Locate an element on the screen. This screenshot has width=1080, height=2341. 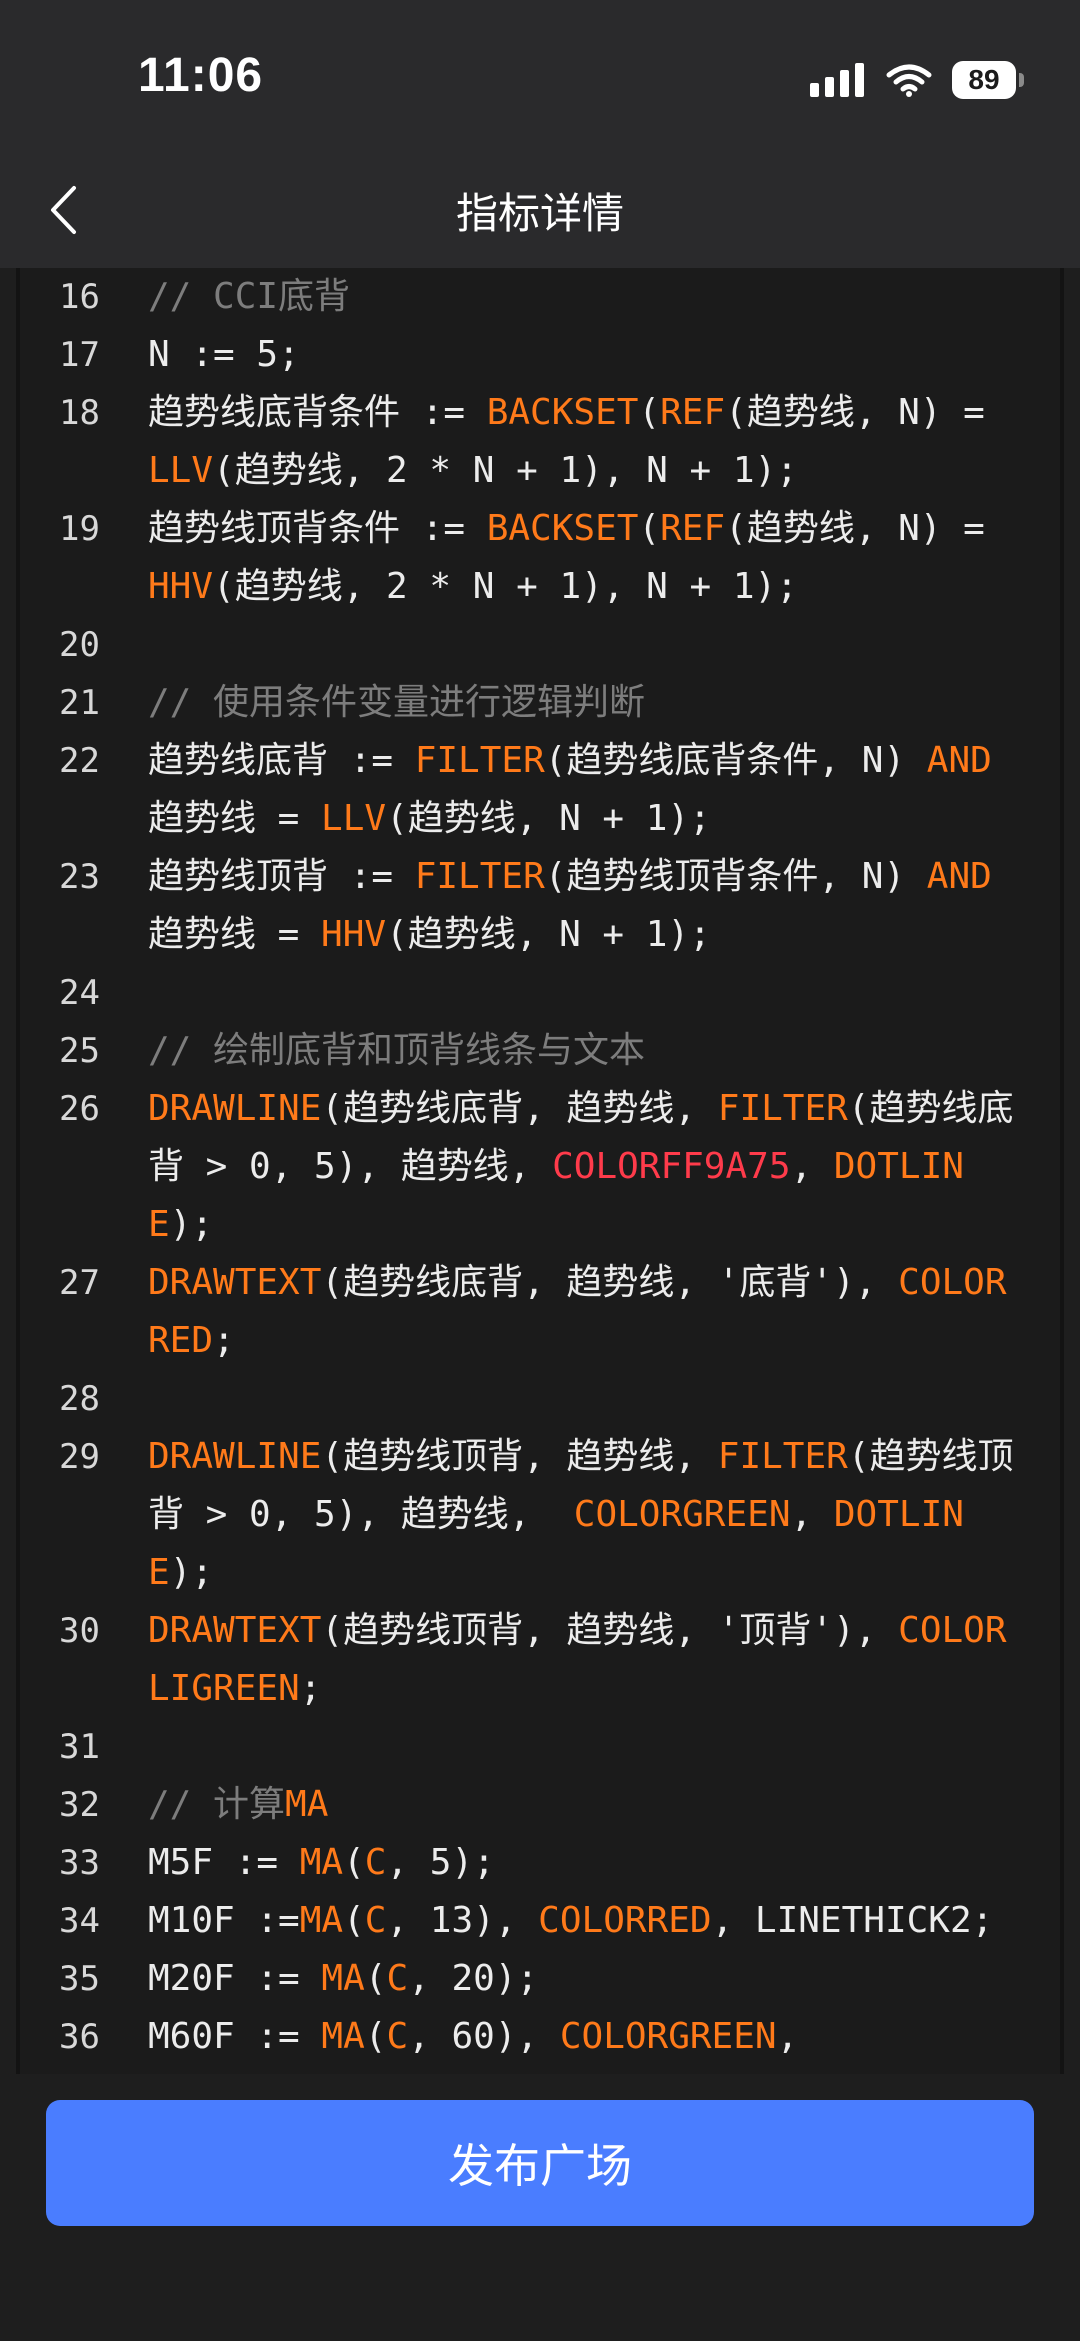
line-number: 28 is located at coordinates (79, 1399).